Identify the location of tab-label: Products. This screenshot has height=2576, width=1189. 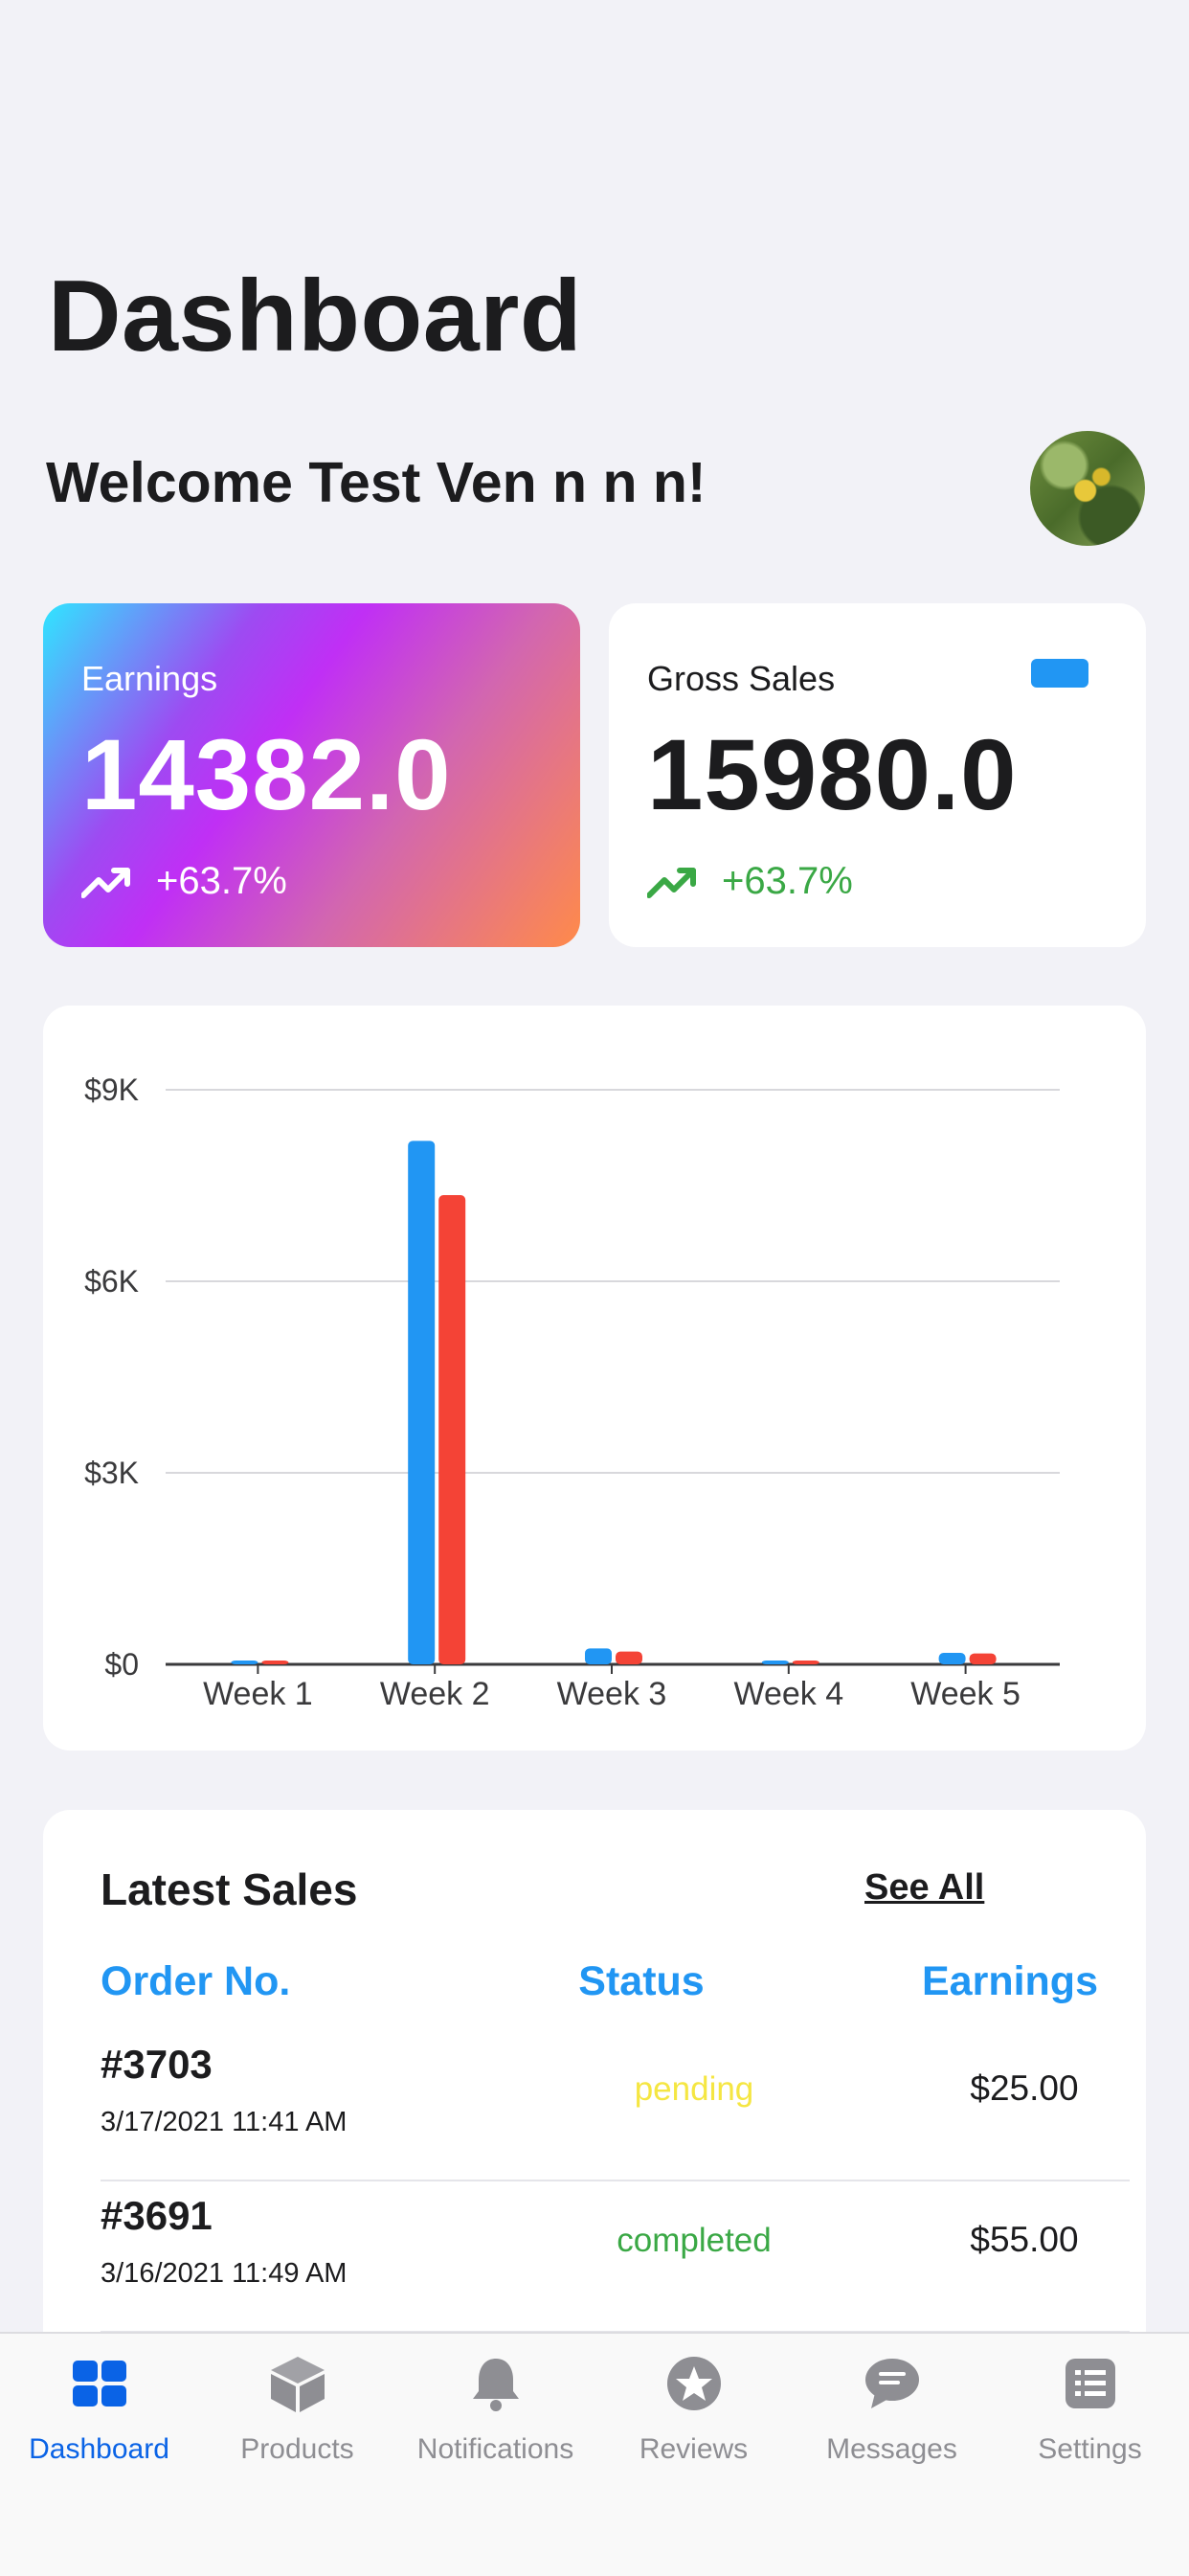
(297, 2449).